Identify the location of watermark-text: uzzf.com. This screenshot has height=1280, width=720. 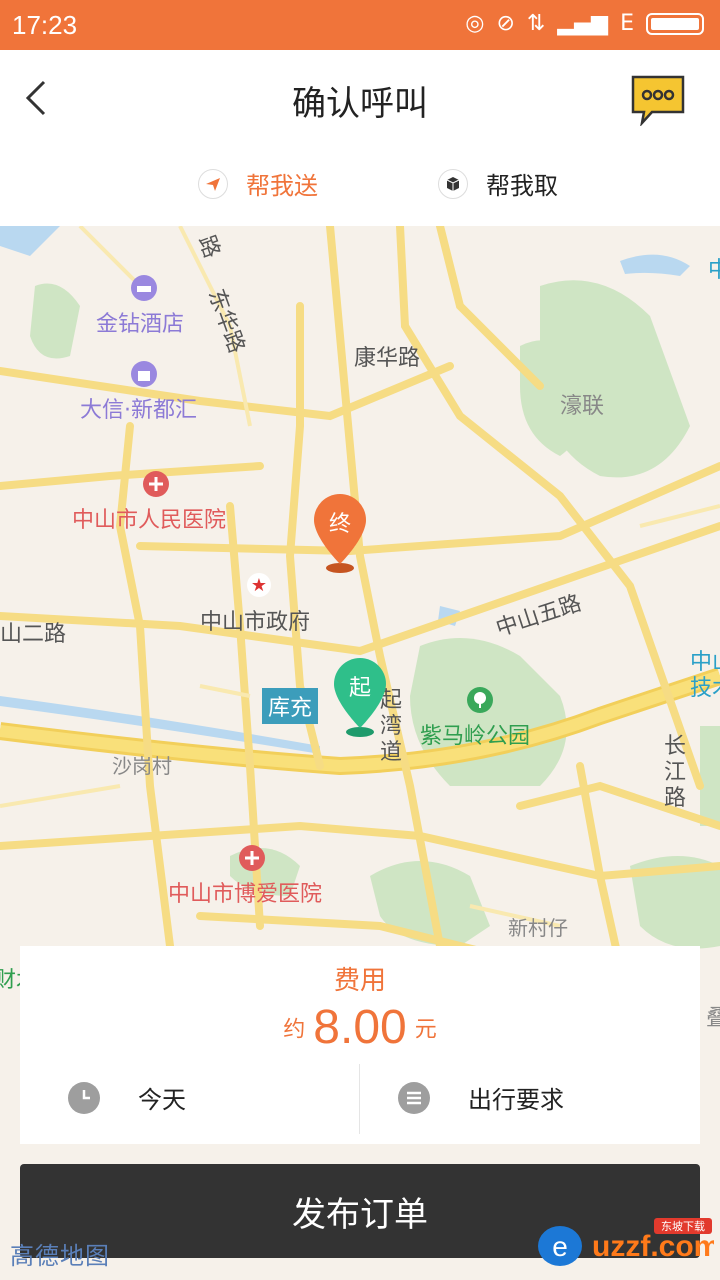
(653, 1246).